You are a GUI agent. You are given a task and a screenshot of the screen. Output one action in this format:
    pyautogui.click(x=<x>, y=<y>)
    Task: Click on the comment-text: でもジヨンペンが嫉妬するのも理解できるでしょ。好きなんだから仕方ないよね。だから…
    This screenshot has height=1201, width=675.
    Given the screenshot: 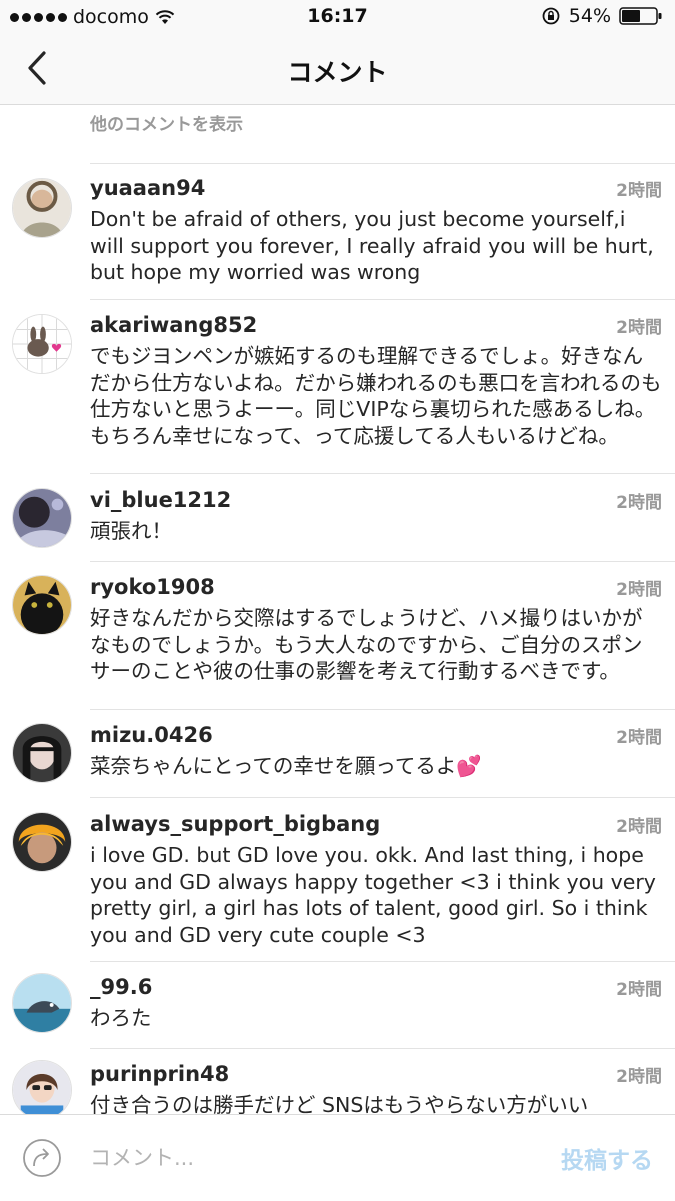 What is the action you would take?
    pyautogui.click(x=376, y=396)
    